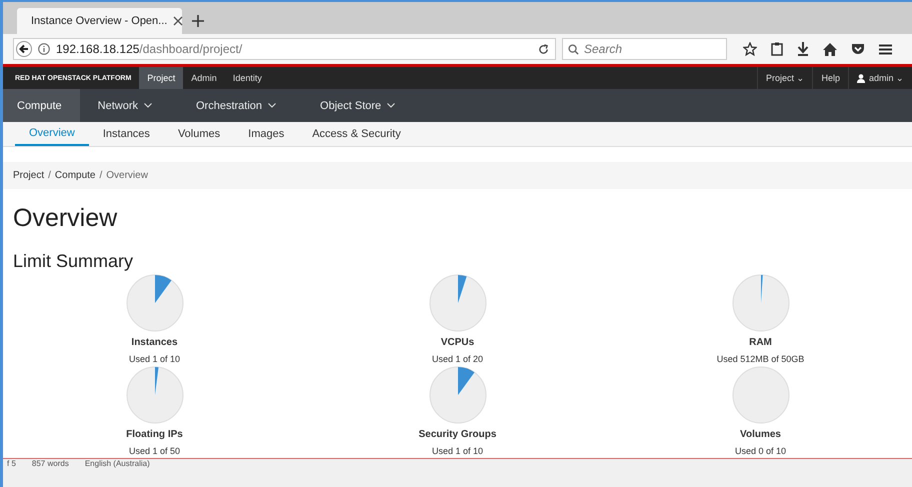 Image resolution: width=912 pixels, height=487 pixels. Describe the element at coordinates (284, 49) in the screenshot. I see `address-field: 192.168.18.125/dashboard/project/` at that location.